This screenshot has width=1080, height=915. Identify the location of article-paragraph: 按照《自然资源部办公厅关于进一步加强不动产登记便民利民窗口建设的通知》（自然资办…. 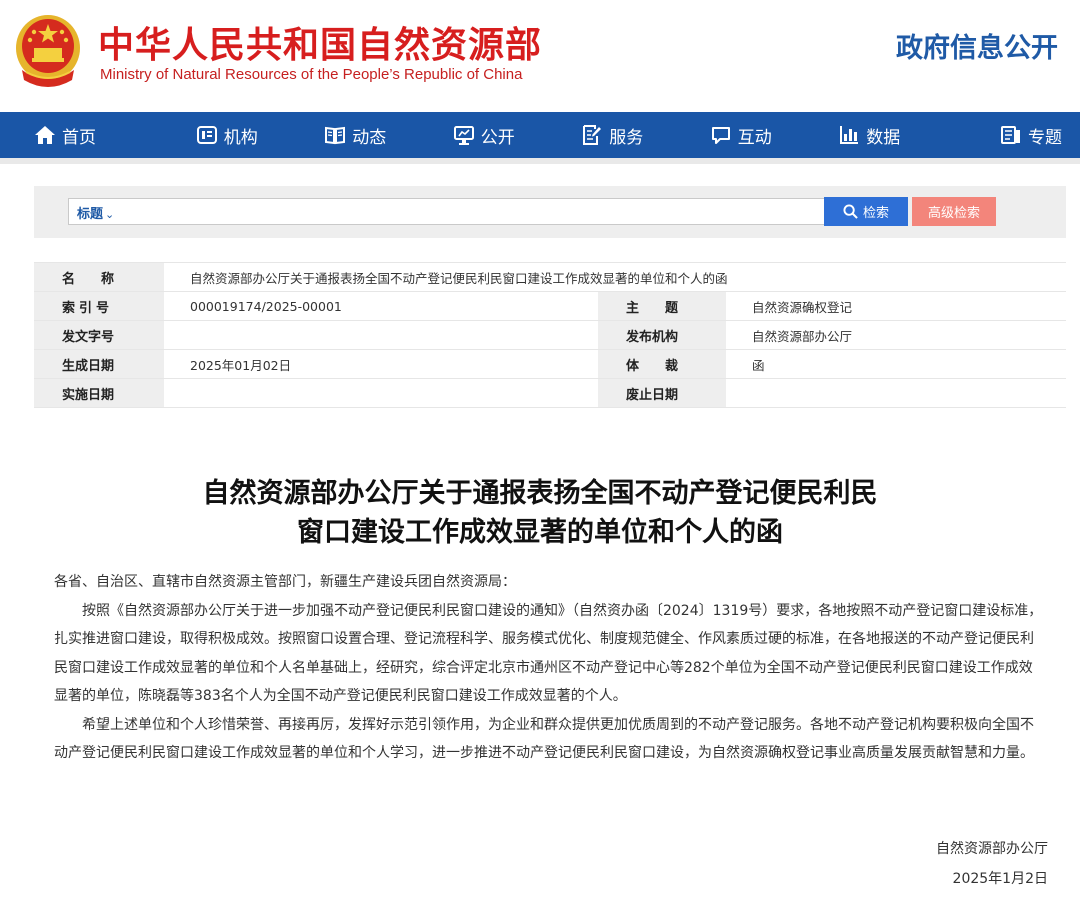
(548, 653).